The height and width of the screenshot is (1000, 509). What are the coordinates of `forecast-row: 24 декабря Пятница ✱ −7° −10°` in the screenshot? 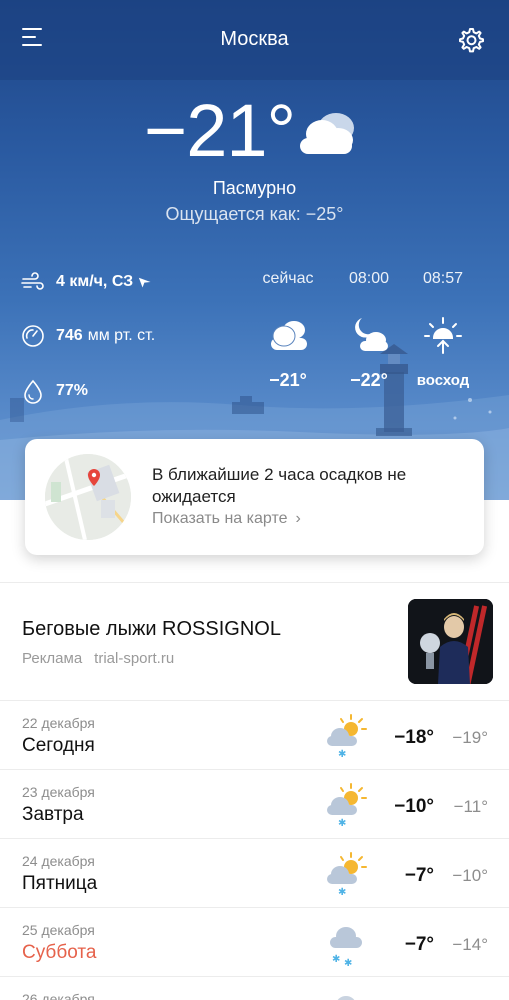 It's located at (254, 873).